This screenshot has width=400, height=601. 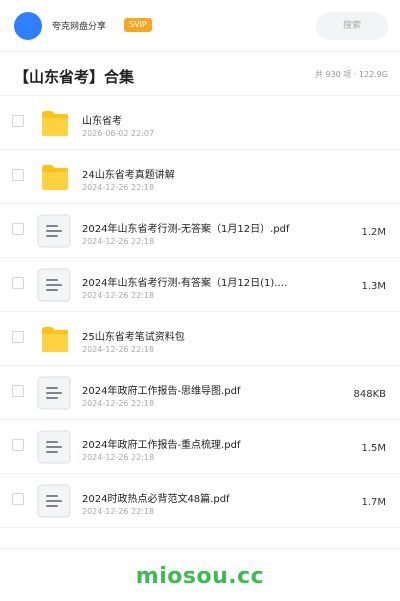 I want to click on search-input, so click(x=352, y=26).